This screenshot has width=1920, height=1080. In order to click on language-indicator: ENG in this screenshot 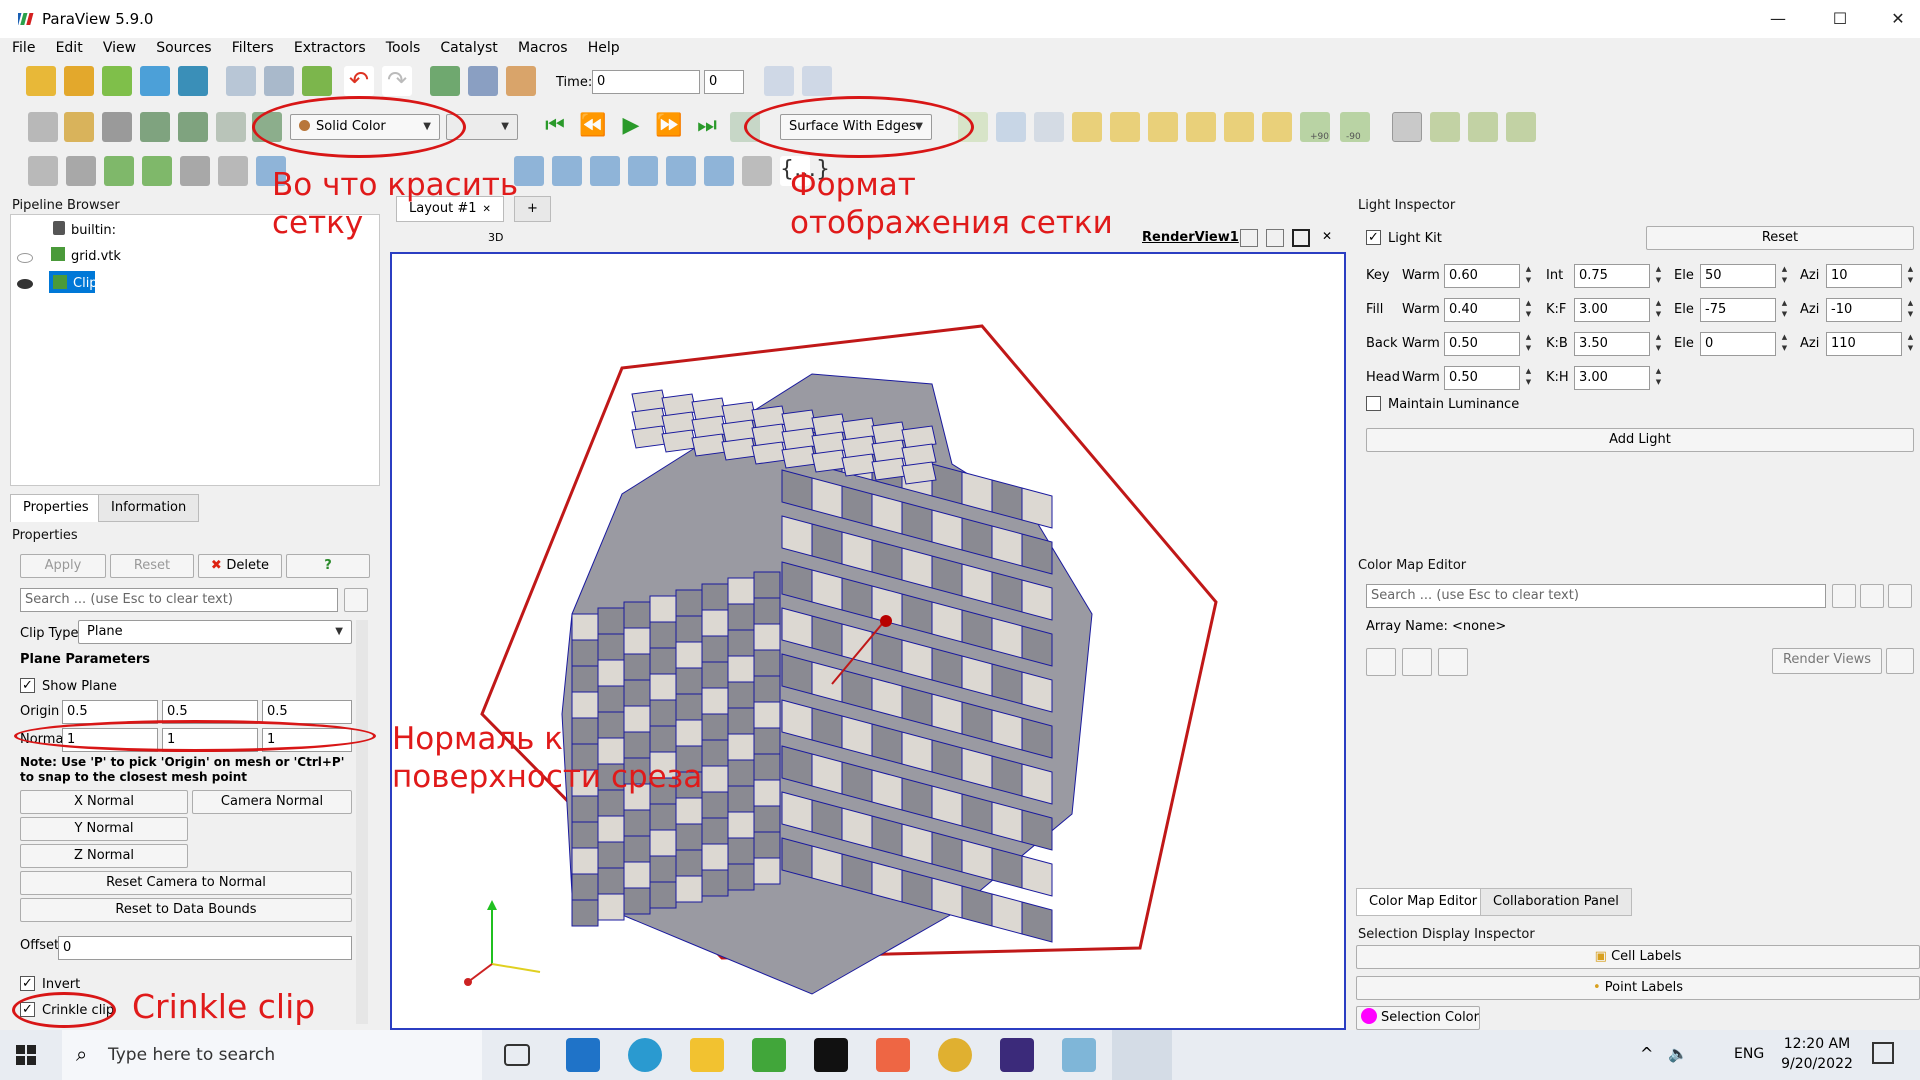, I will do `click(1749, 1054)`.